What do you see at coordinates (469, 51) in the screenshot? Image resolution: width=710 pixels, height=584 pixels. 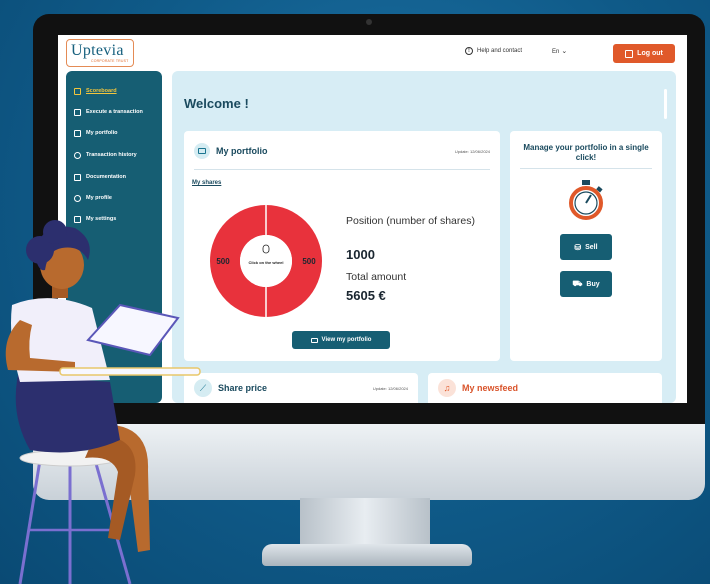 I see `info-icon: !` at bounding box center [469, 51].